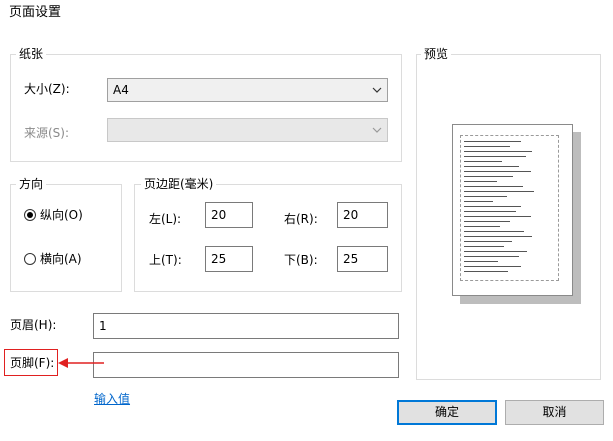 Image resolution: width=613 pixels, height=441 pixels. What do you see at coordinates (103, 326) in the screenshot?
I see `header-value: 1` at bounding box center [103, 326].